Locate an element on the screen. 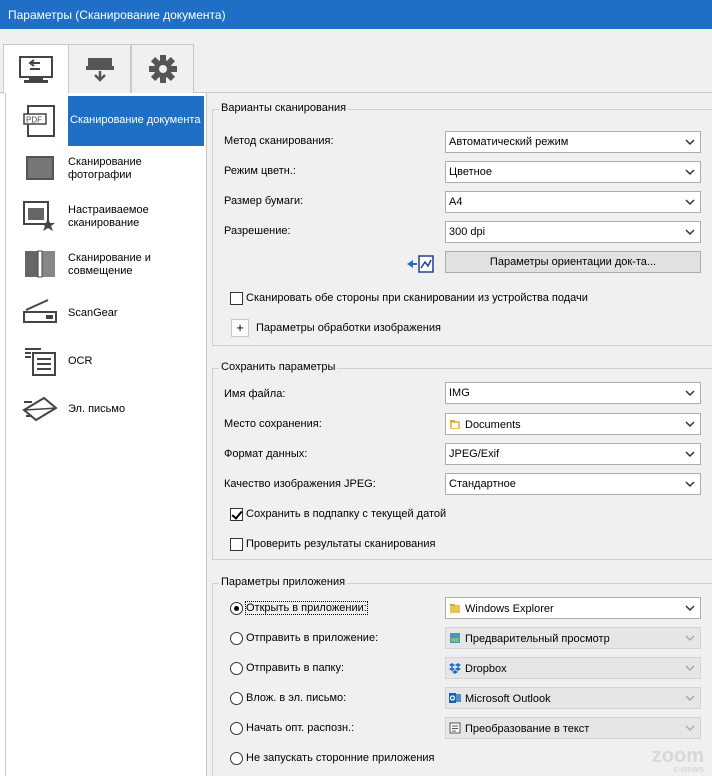 Image resolution: width=712 pixels, height=776 pixels. check-results-label: Проверить результаты сканирования is located at coordinates (341, 544).